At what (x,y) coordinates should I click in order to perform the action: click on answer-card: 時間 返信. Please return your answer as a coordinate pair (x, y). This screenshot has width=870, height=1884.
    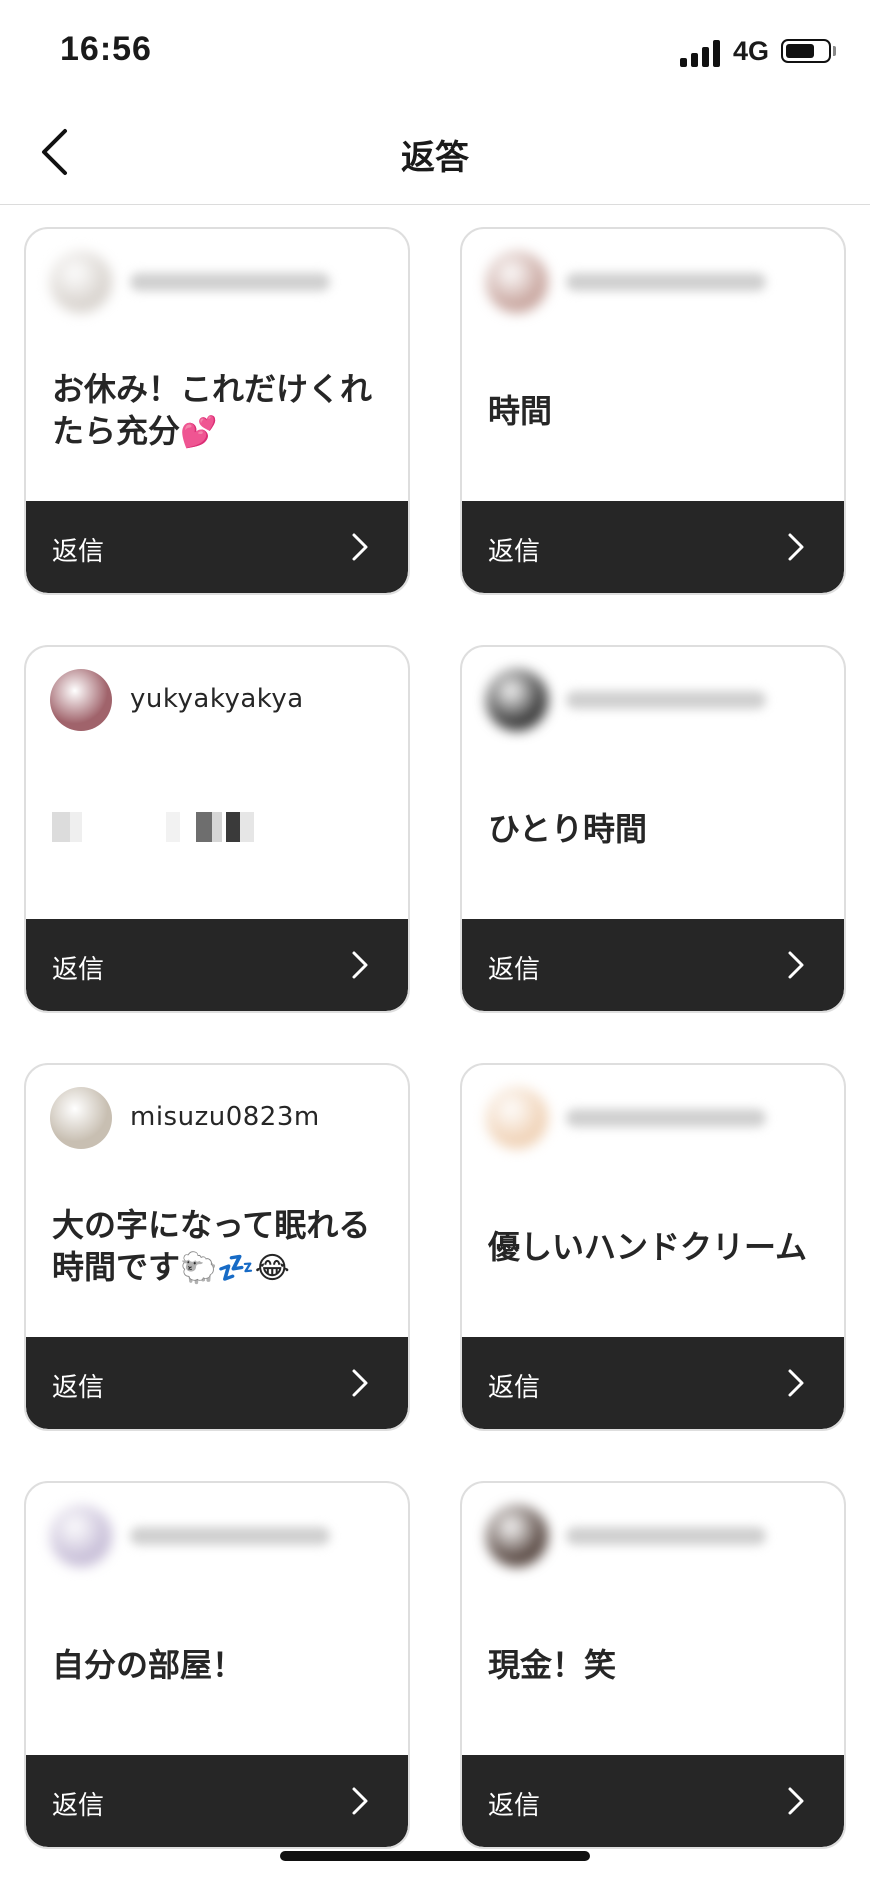
    Looking at the image, I should click on (653, 411).